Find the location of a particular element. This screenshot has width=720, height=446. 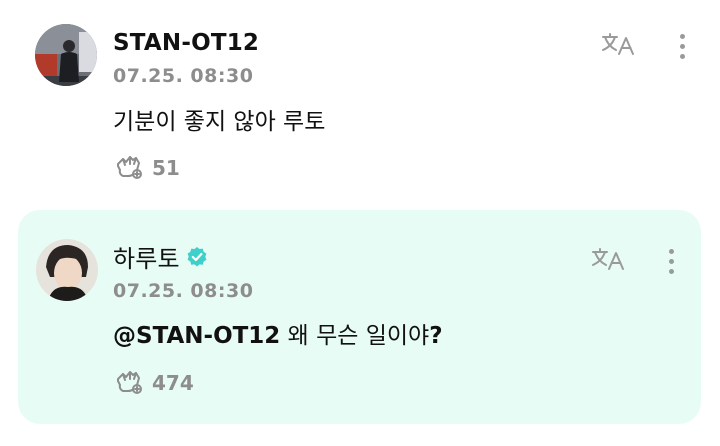

username: 하루토 is located at coordinates (160, 256).